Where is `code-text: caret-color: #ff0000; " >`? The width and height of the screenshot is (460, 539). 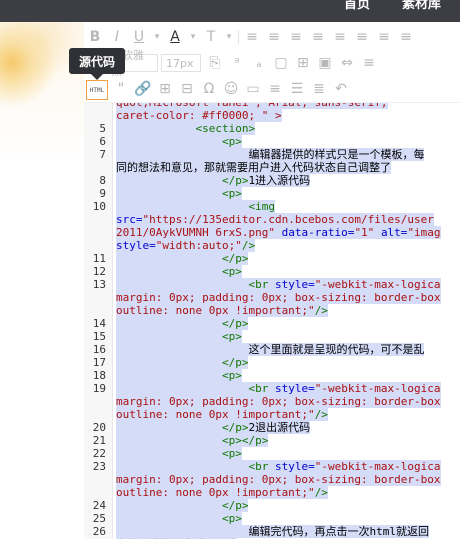 code-text: caret-color: #ff0000; " > is located at coordinates (199, 115).